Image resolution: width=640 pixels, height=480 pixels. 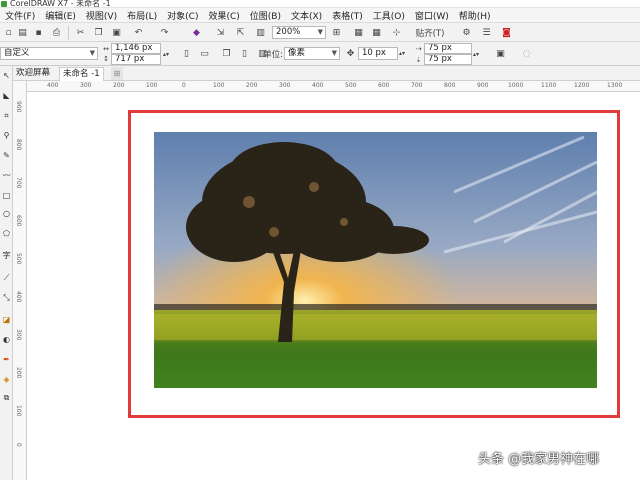 I want to click on units-value: 像素, so click(x=297, y=53).